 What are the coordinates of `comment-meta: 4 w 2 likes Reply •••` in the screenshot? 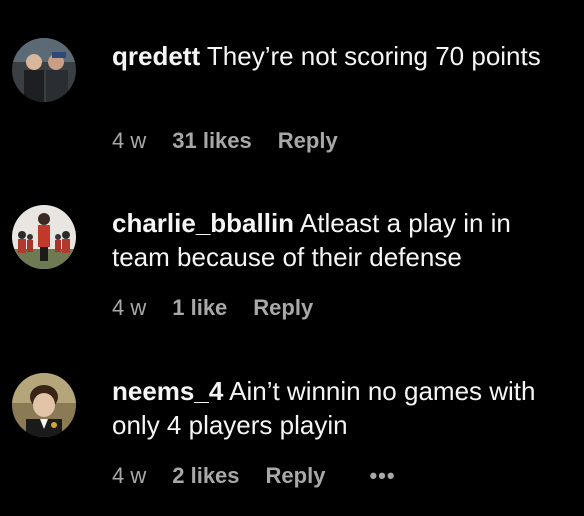 It's located at (254, 476).